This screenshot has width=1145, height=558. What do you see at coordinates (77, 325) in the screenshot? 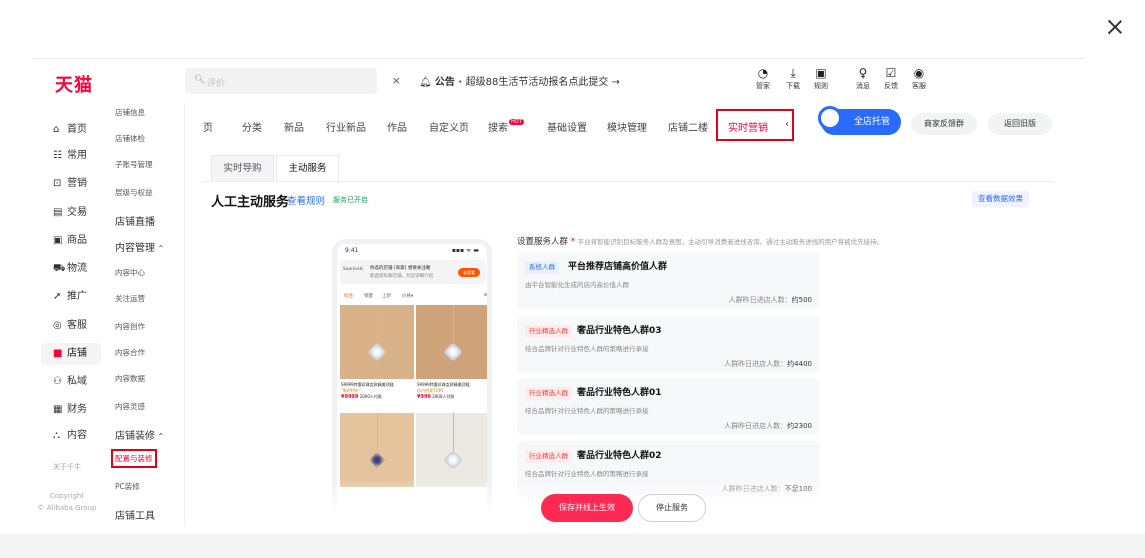
I see `sidebar-item-label: 客服` at bounding box center [77, 325].